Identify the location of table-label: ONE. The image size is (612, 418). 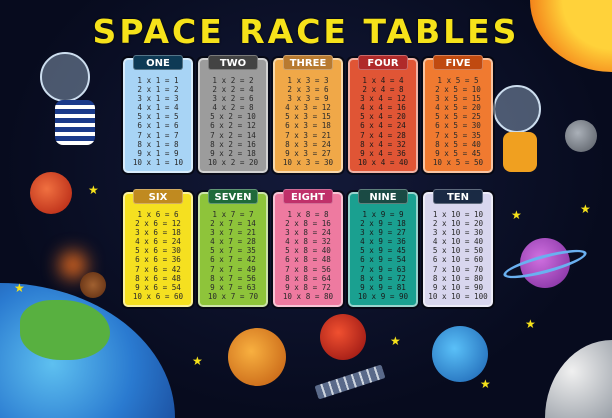
(158, 62).